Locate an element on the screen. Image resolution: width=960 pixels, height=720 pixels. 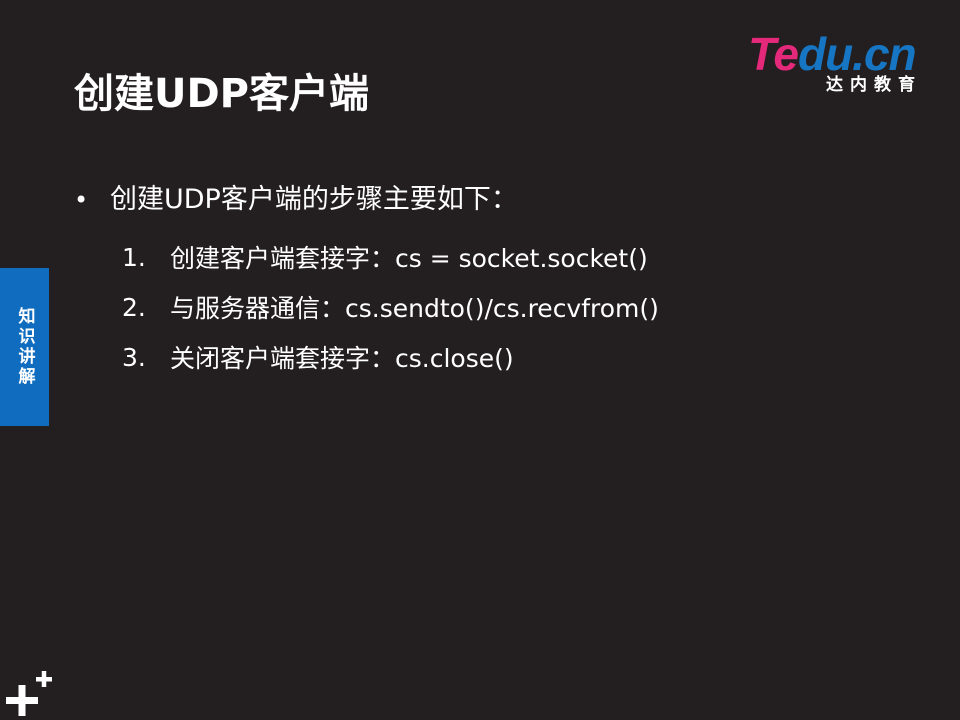
bullet-text: 创建UDP客户端的步骤主要如下： is located at coordinates (314, 199).